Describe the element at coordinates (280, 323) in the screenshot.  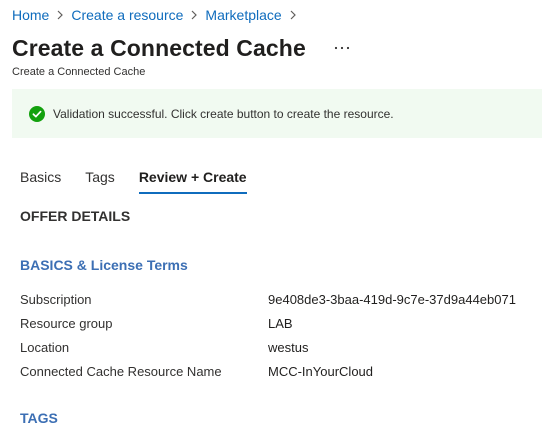
I see `detail-value: LAB` at that location.